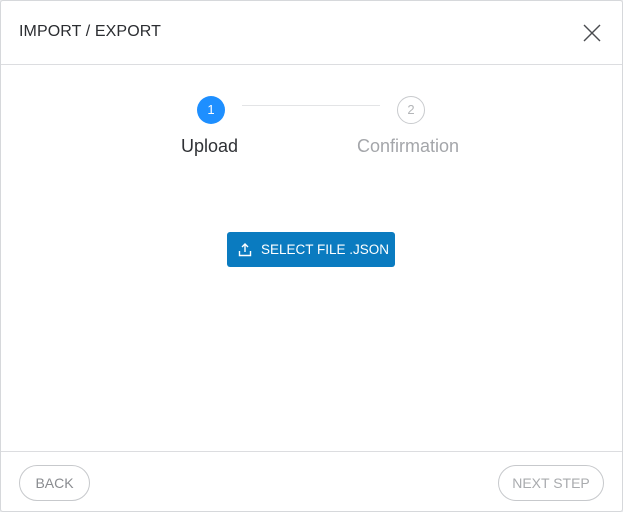  I want to click on close-button, so click(592, 33).